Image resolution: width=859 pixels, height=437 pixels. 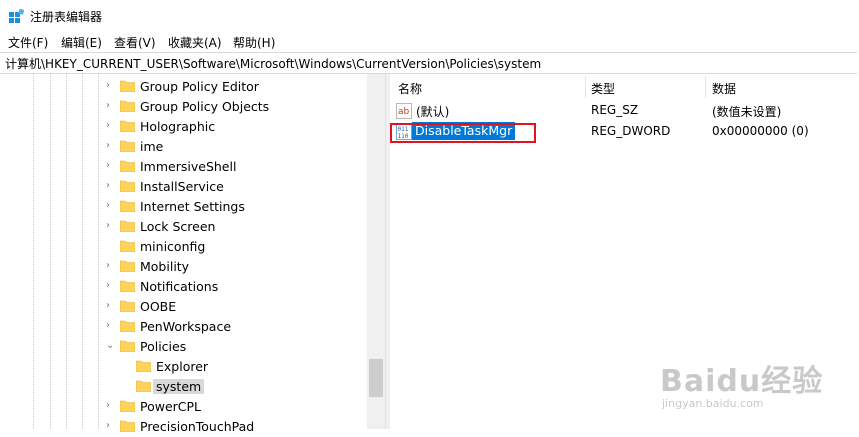 I want to click on tree-node: › Group Policy Objects, so click(x=182, y=107).